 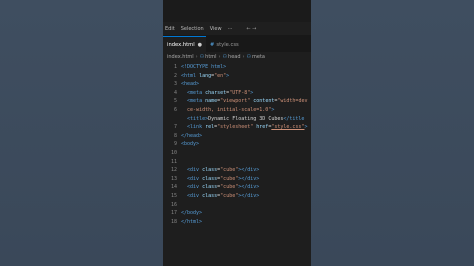 I want to click on tab-label: index.html, so click(x=181, y=44).